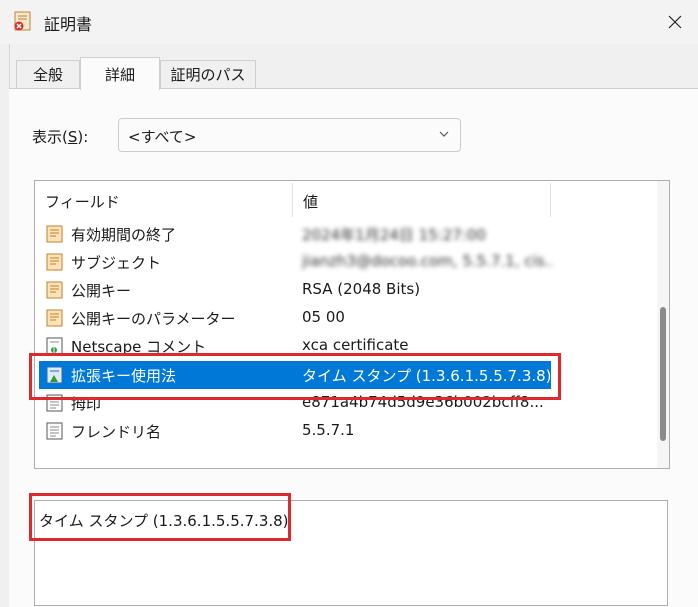 The width and height of the screenshot is (698, 607). Describe the element at coordinates (116, 263) in the screenshot. I see `field-name: サブジェクト` at that location.